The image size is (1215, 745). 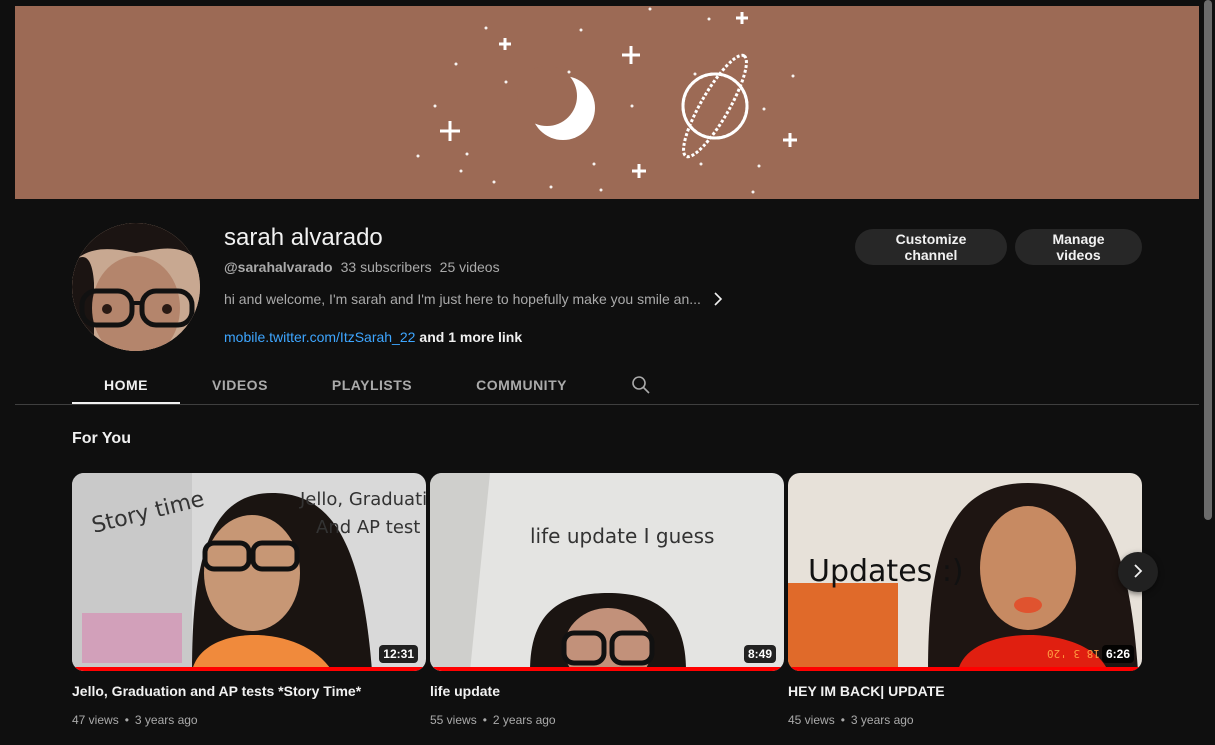 What do you see at coordinates (886, 571) in the screenshot?
I see `thumb-text: Updates :)` at bounding box center [886, 571].